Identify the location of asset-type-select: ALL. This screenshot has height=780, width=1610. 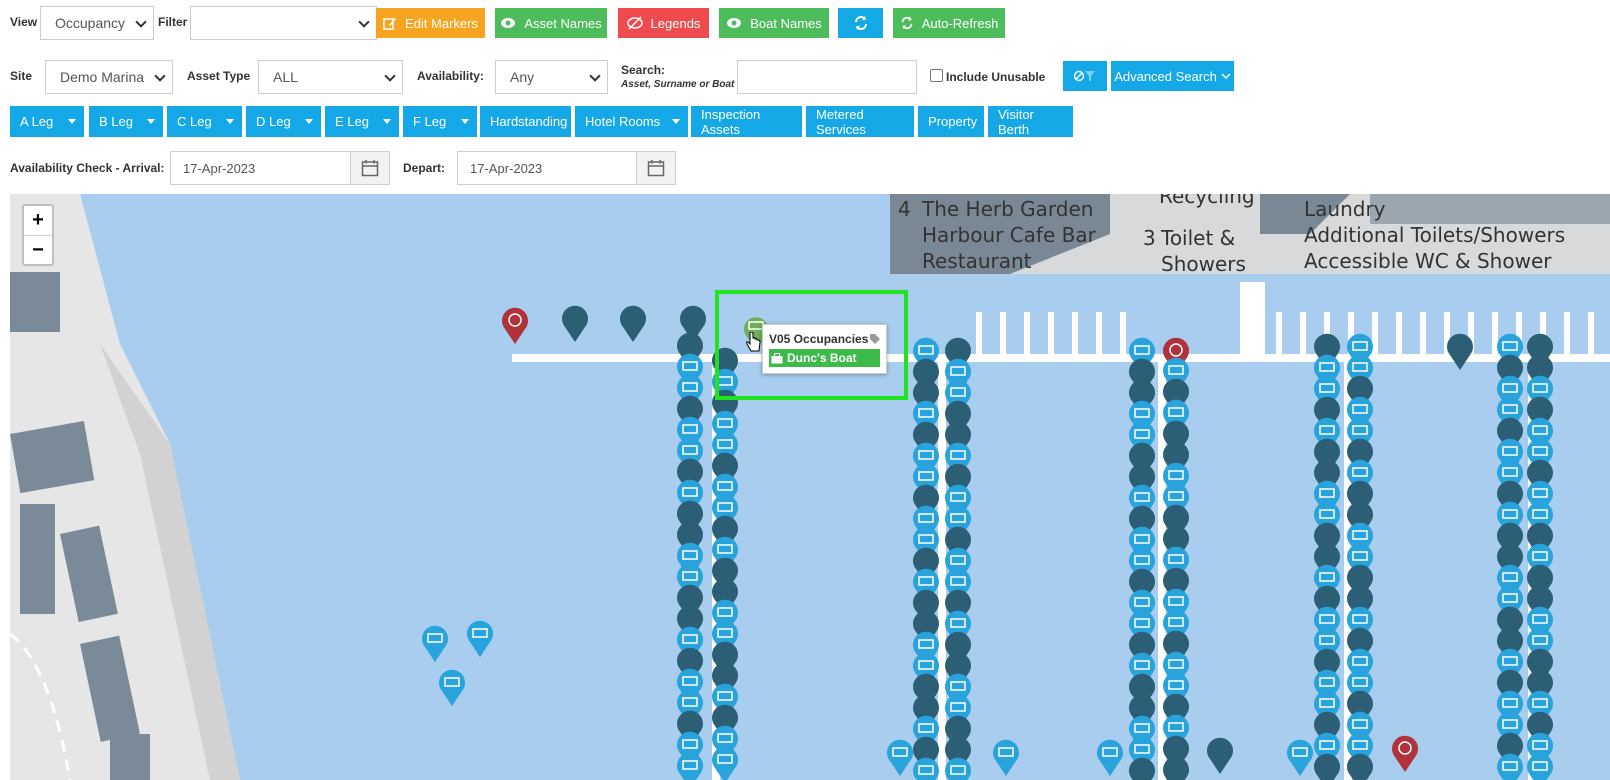
(330, 77).